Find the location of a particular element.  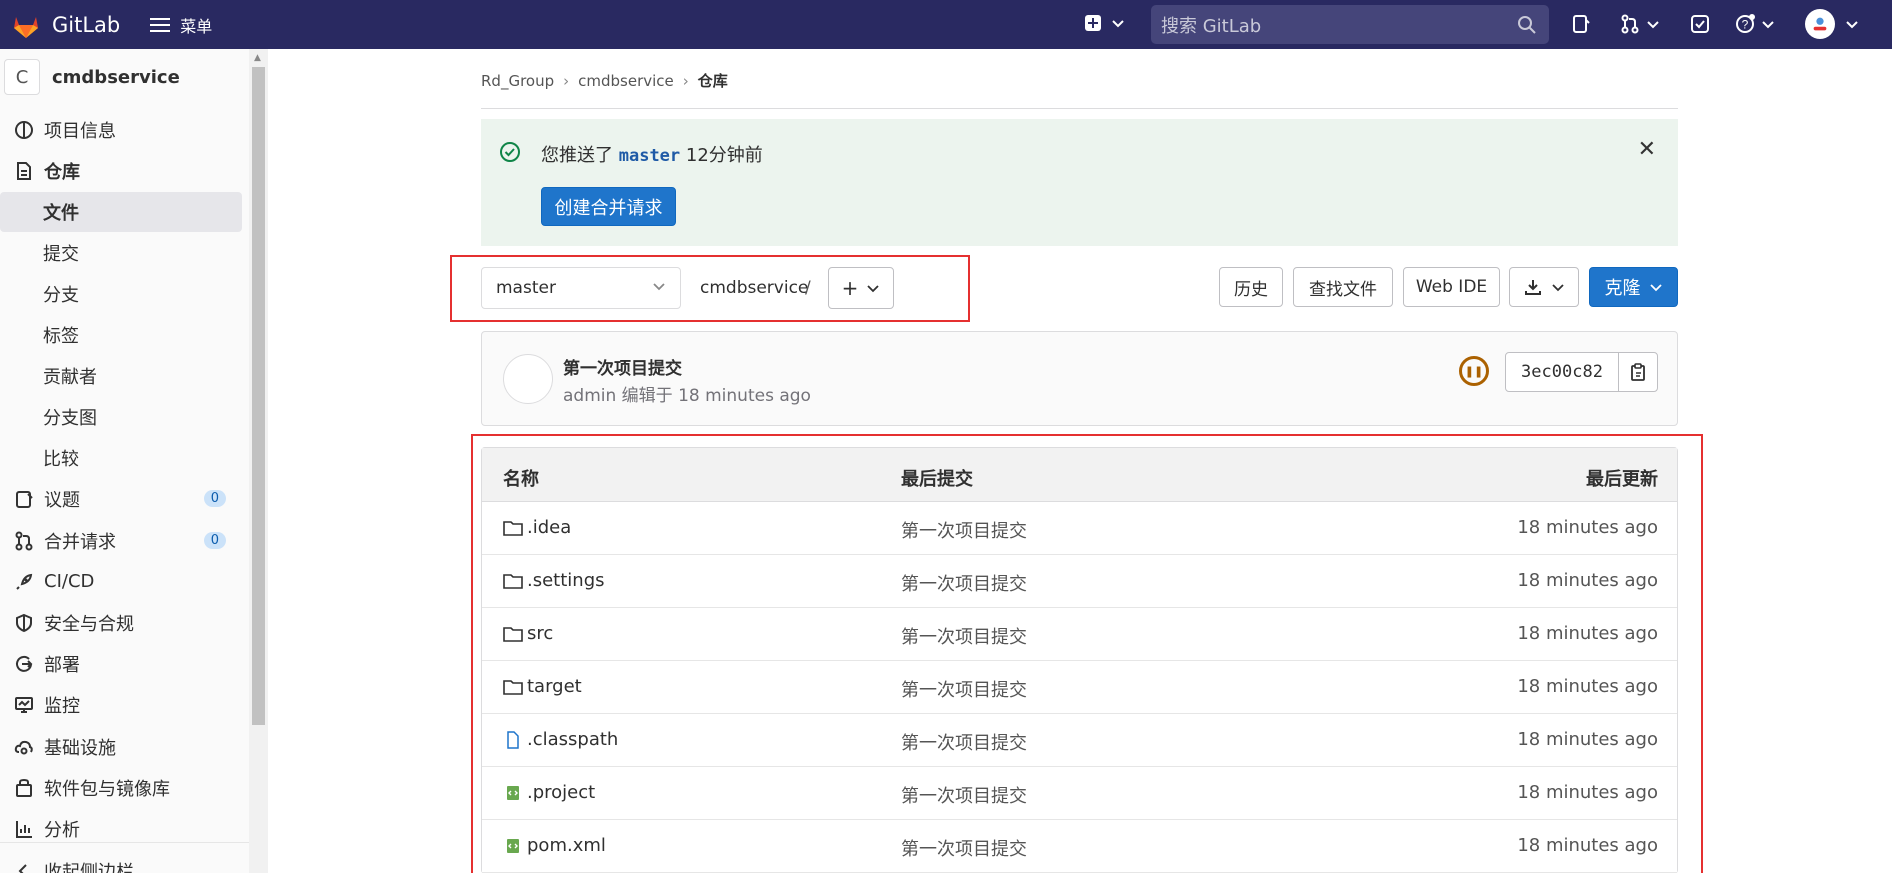

issues-nav-button is located at coordinates (1581, 24).